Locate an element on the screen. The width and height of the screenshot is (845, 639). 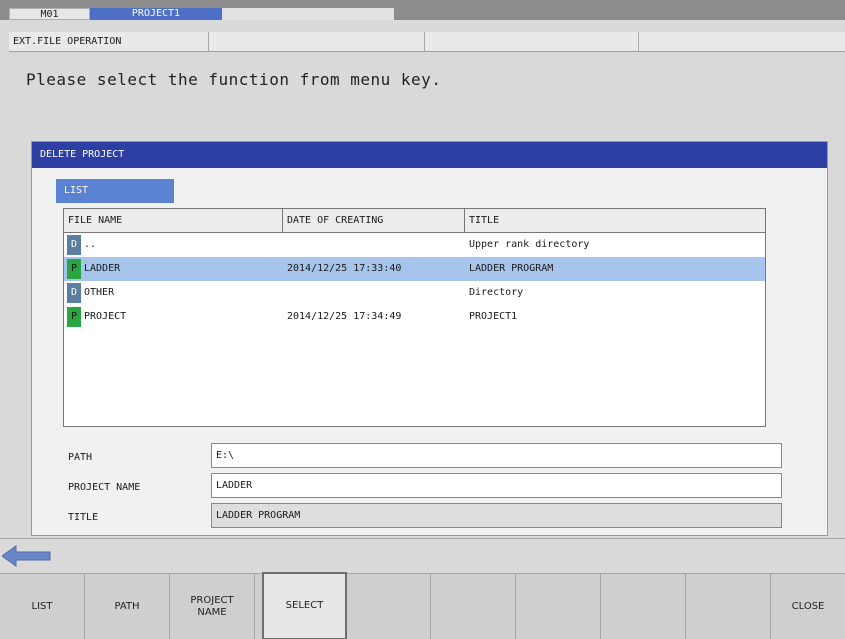
file-name: PROJECT is located at coordinates (105, 316).